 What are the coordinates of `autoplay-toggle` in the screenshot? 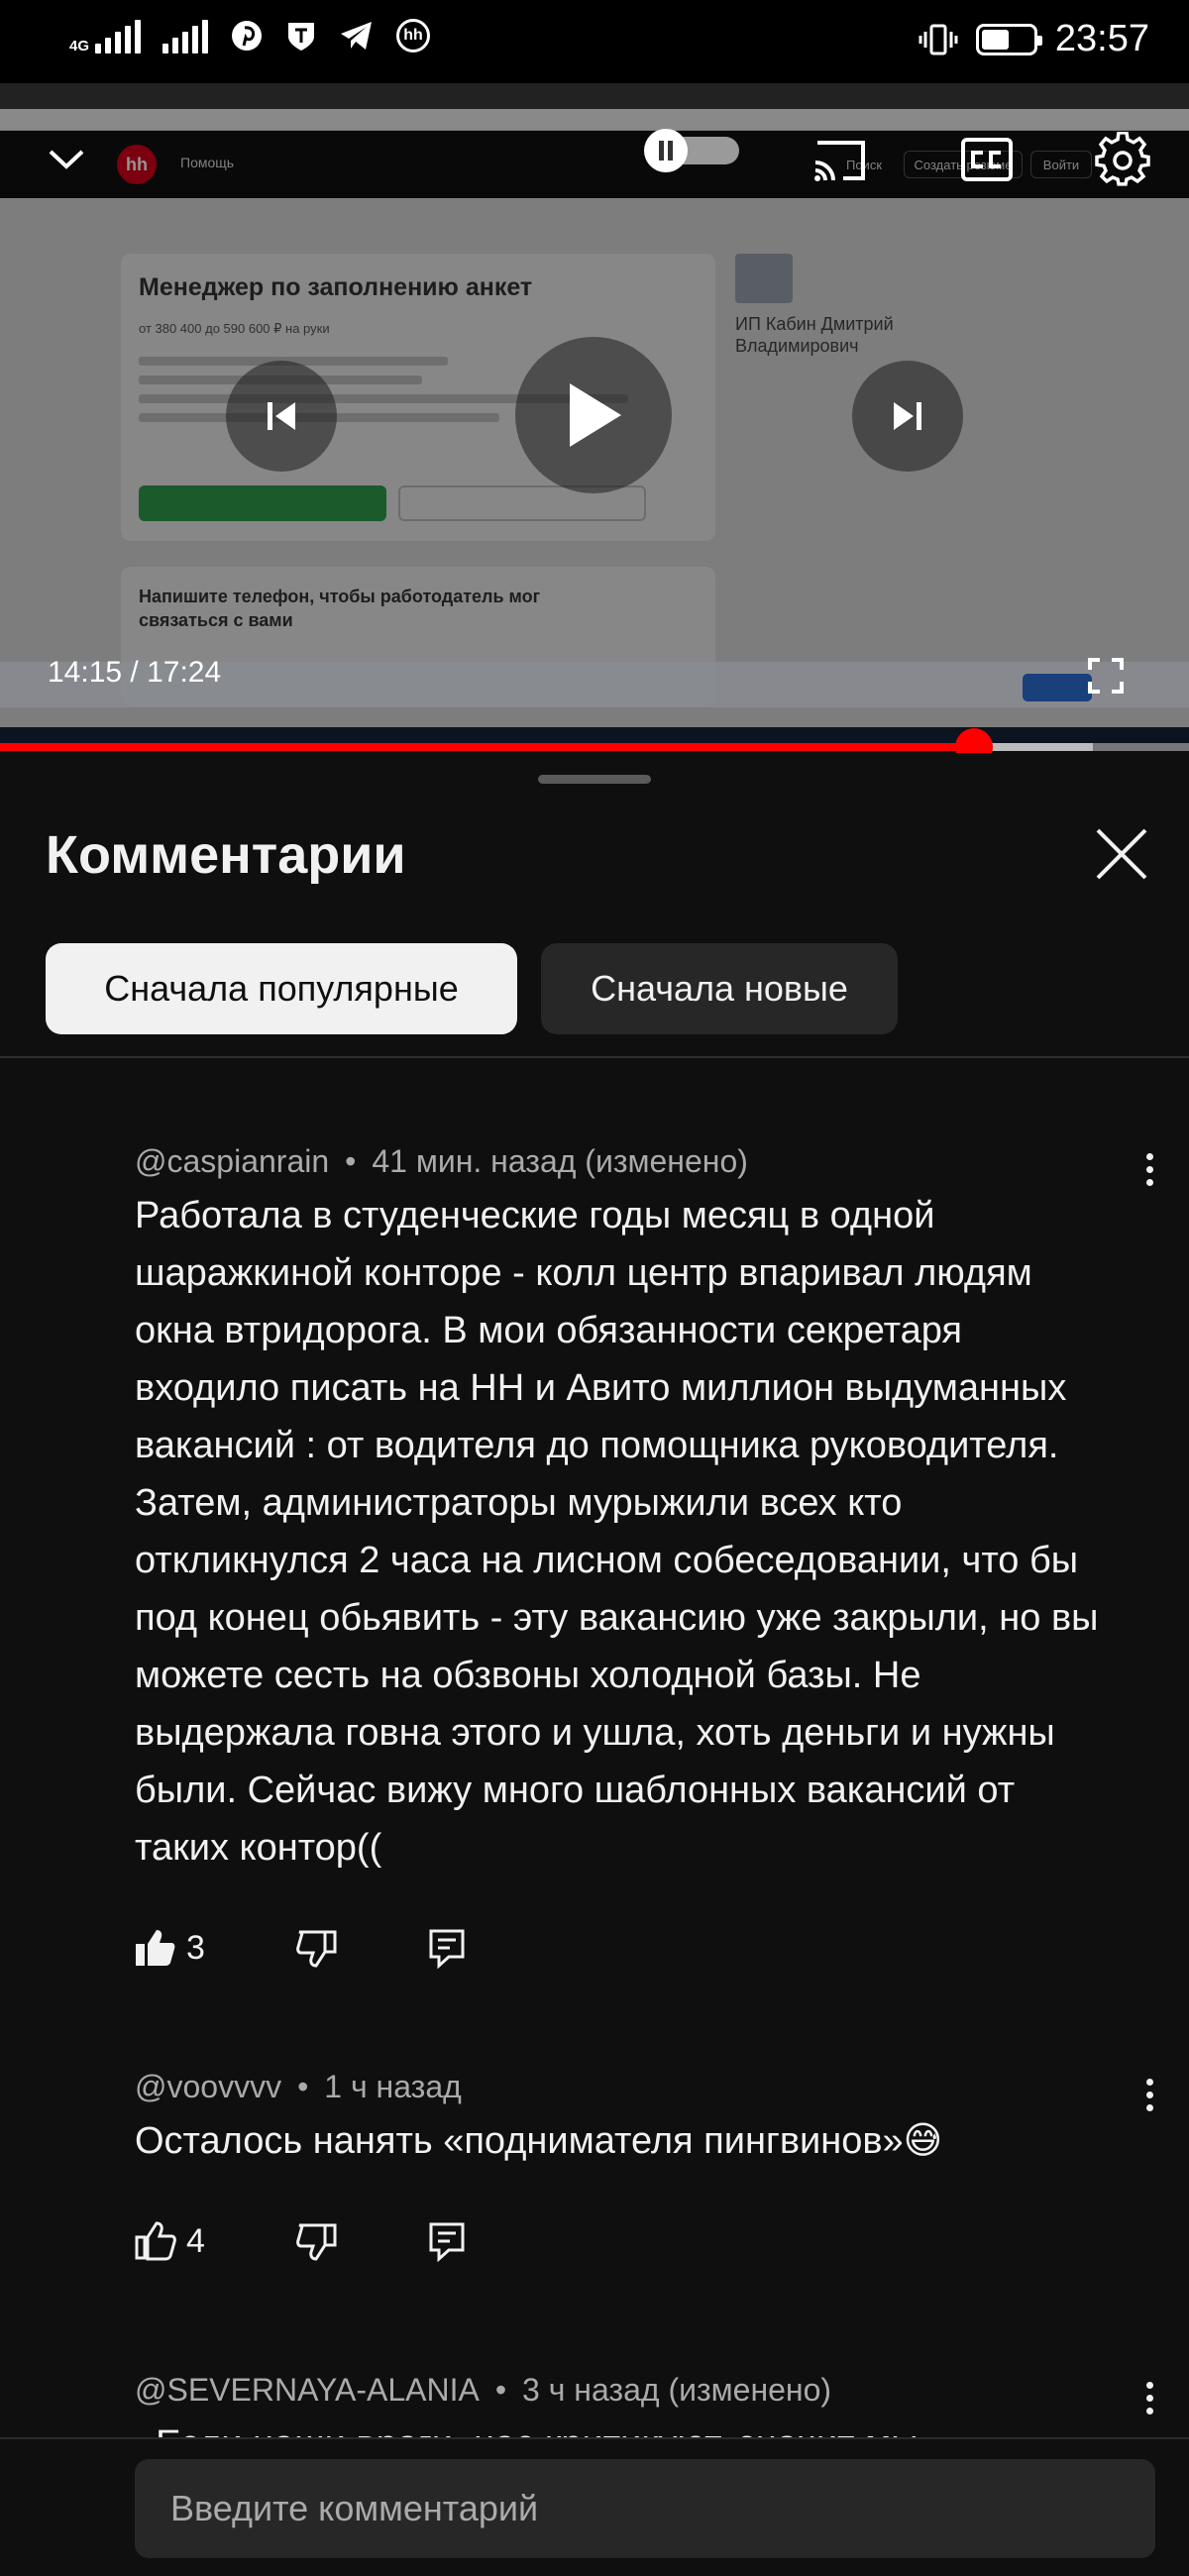 It's located at (688, 151).